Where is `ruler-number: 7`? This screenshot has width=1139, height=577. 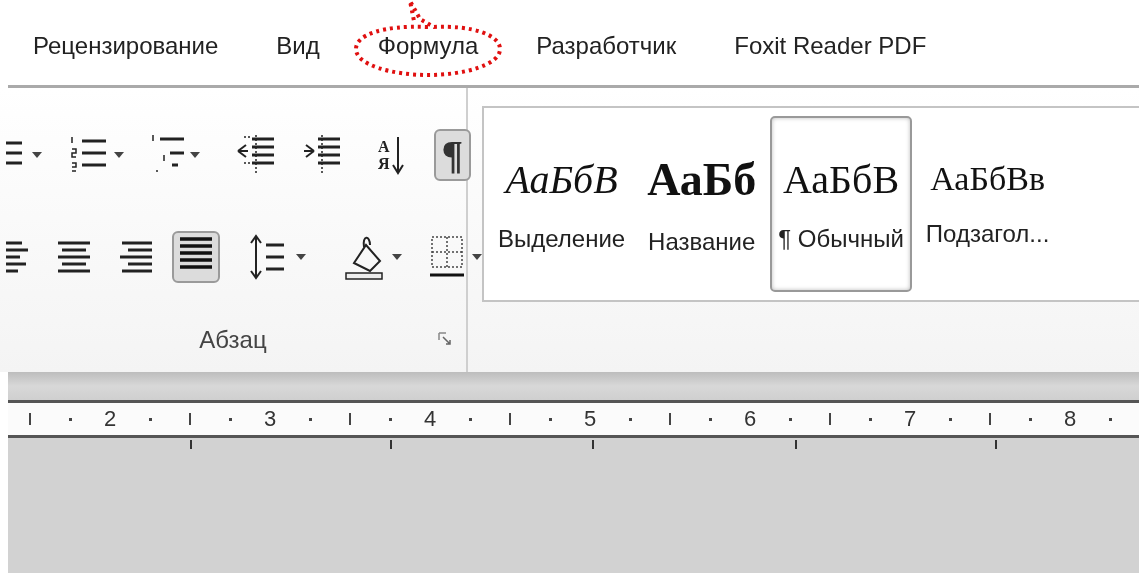 ruler-number: 7 is located at coordinates (910, 419).